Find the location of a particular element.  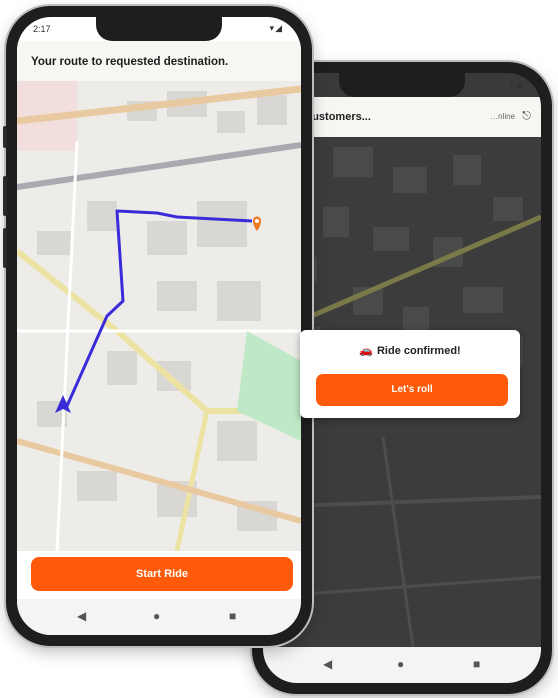

ride-confirmed-dialog: 🚗 Ride confirmed! Let's roll is located at coordinates (410, 374).